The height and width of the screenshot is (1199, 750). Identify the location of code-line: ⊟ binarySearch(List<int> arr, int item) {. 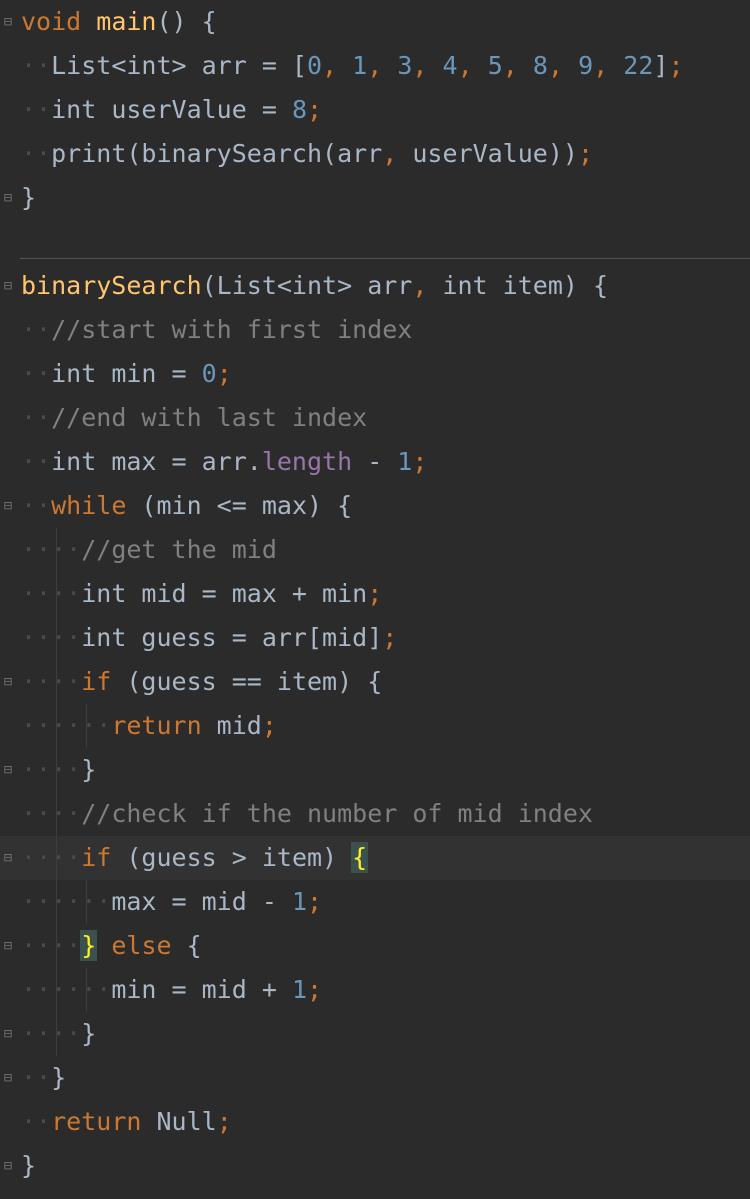
(375, 286).